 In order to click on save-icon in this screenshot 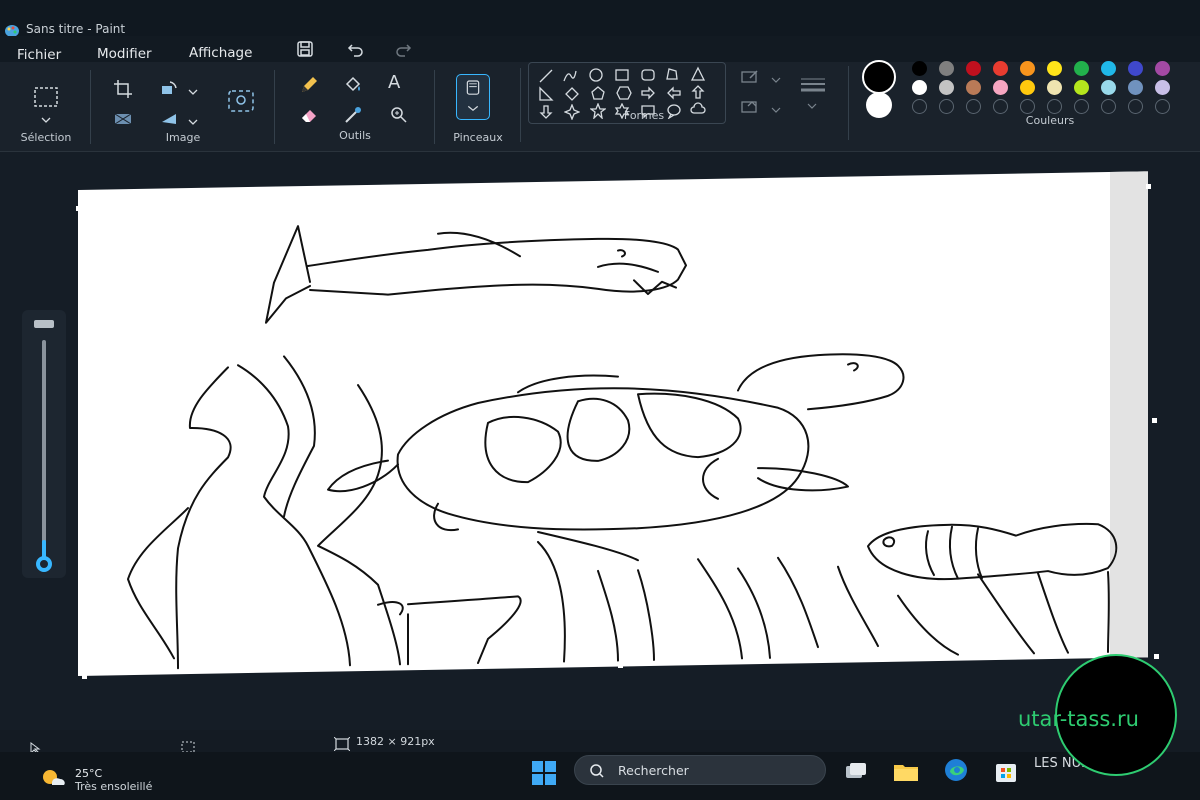, I will do `click(305, 49)`.